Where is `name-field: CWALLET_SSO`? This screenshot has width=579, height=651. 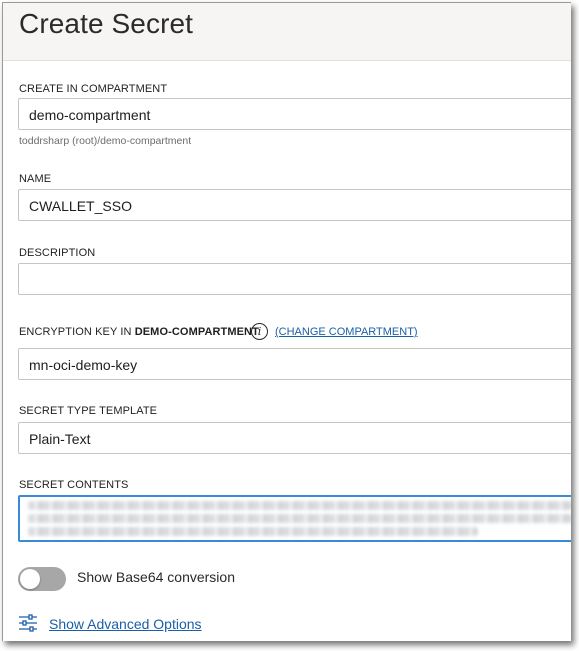
name-field: CWALLET_SSO is located at coordinates (294, 205).